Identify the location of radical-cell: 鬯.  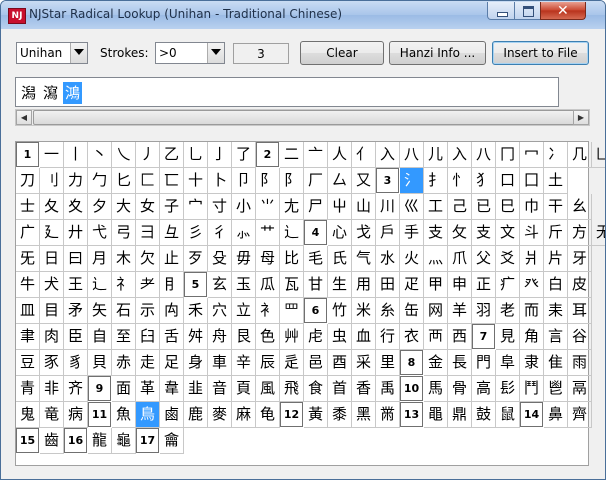
(556, 389).